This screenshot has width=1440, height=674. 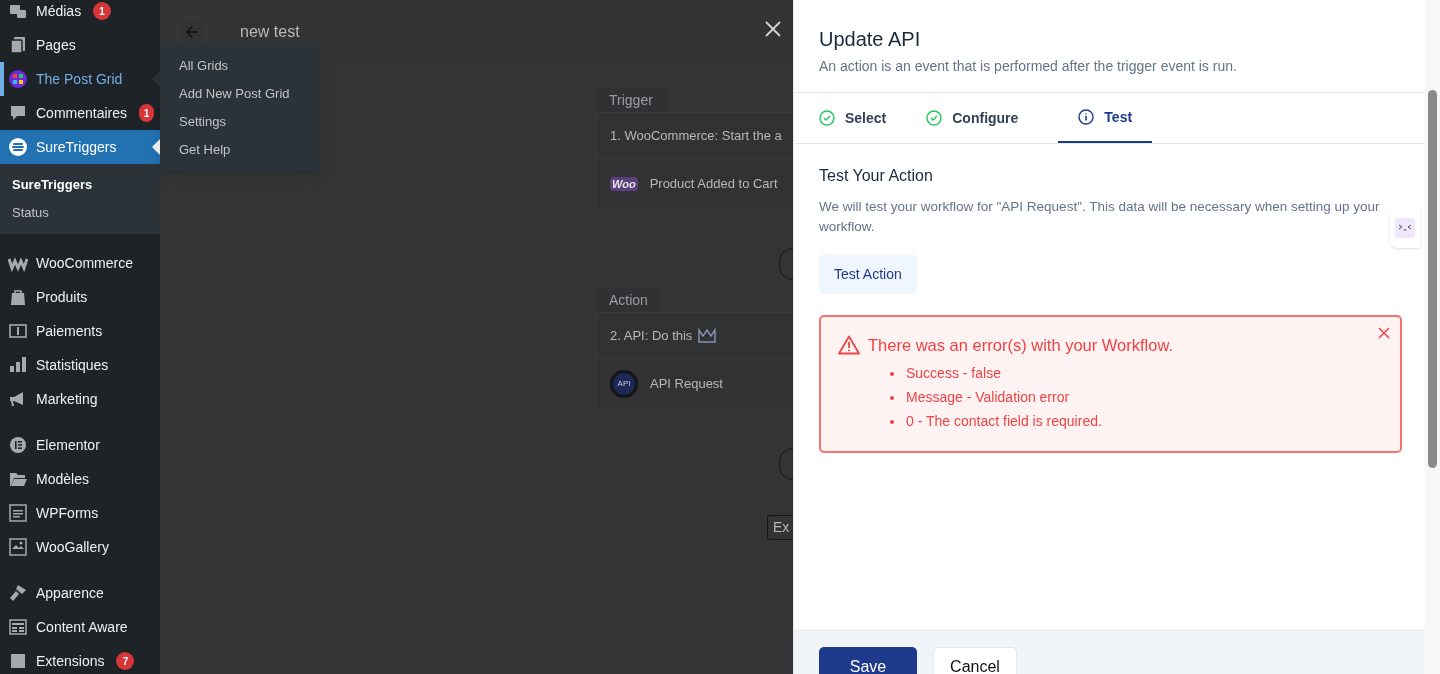 I want to click on menu-item: SureTriggers, so click(x=80, y=147).